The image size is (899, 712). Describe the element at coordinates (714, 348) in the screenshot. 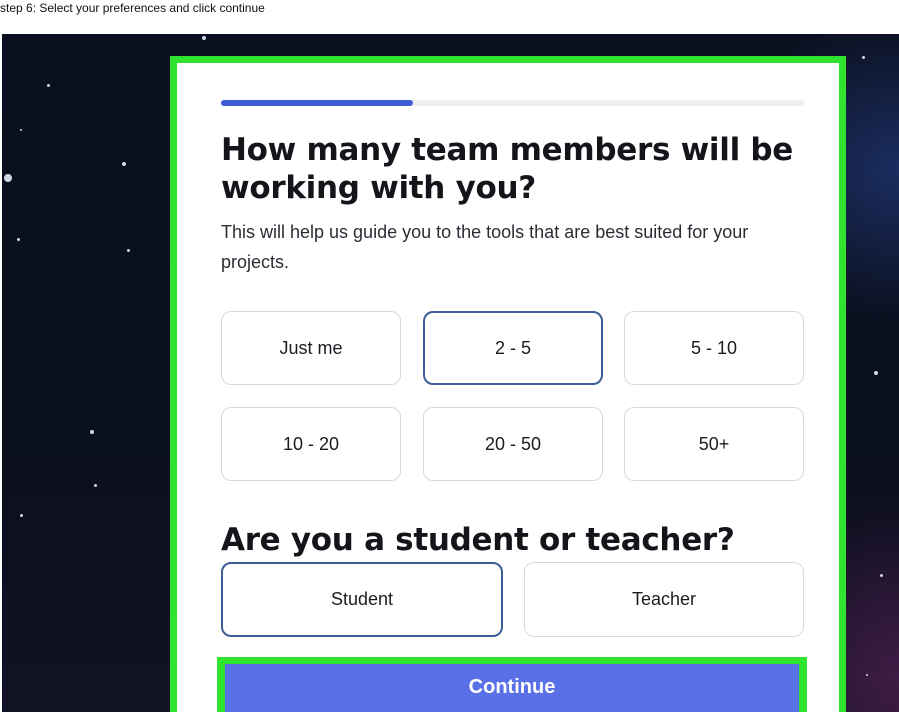

I see `option-5-10: 5 - 10` at that location.